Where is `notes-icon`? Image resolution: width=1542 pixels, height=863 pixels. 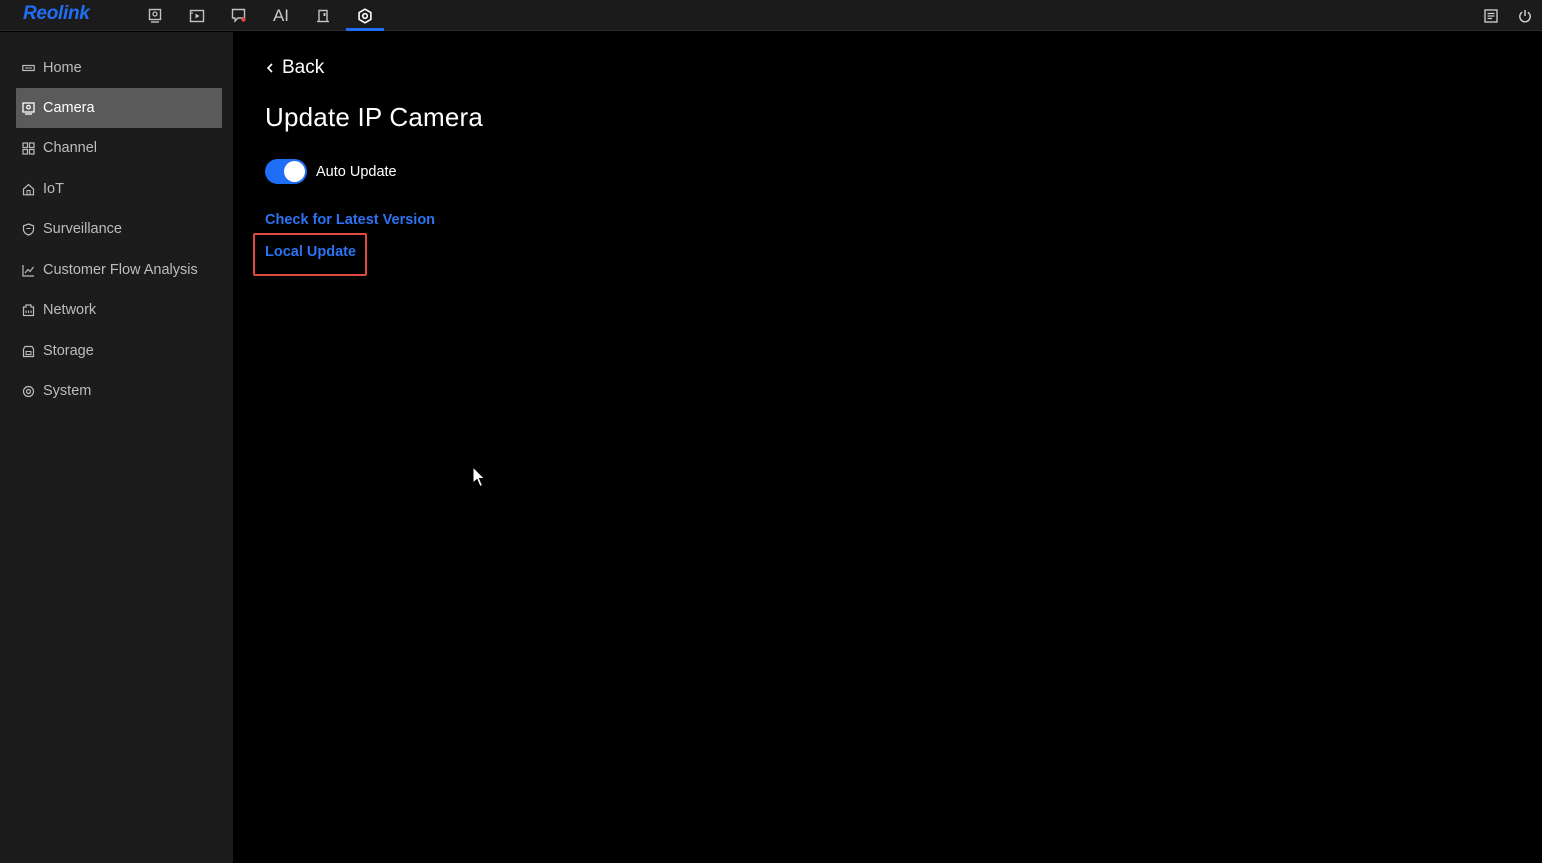 notes-icon is located at coordinates (1491, 15).